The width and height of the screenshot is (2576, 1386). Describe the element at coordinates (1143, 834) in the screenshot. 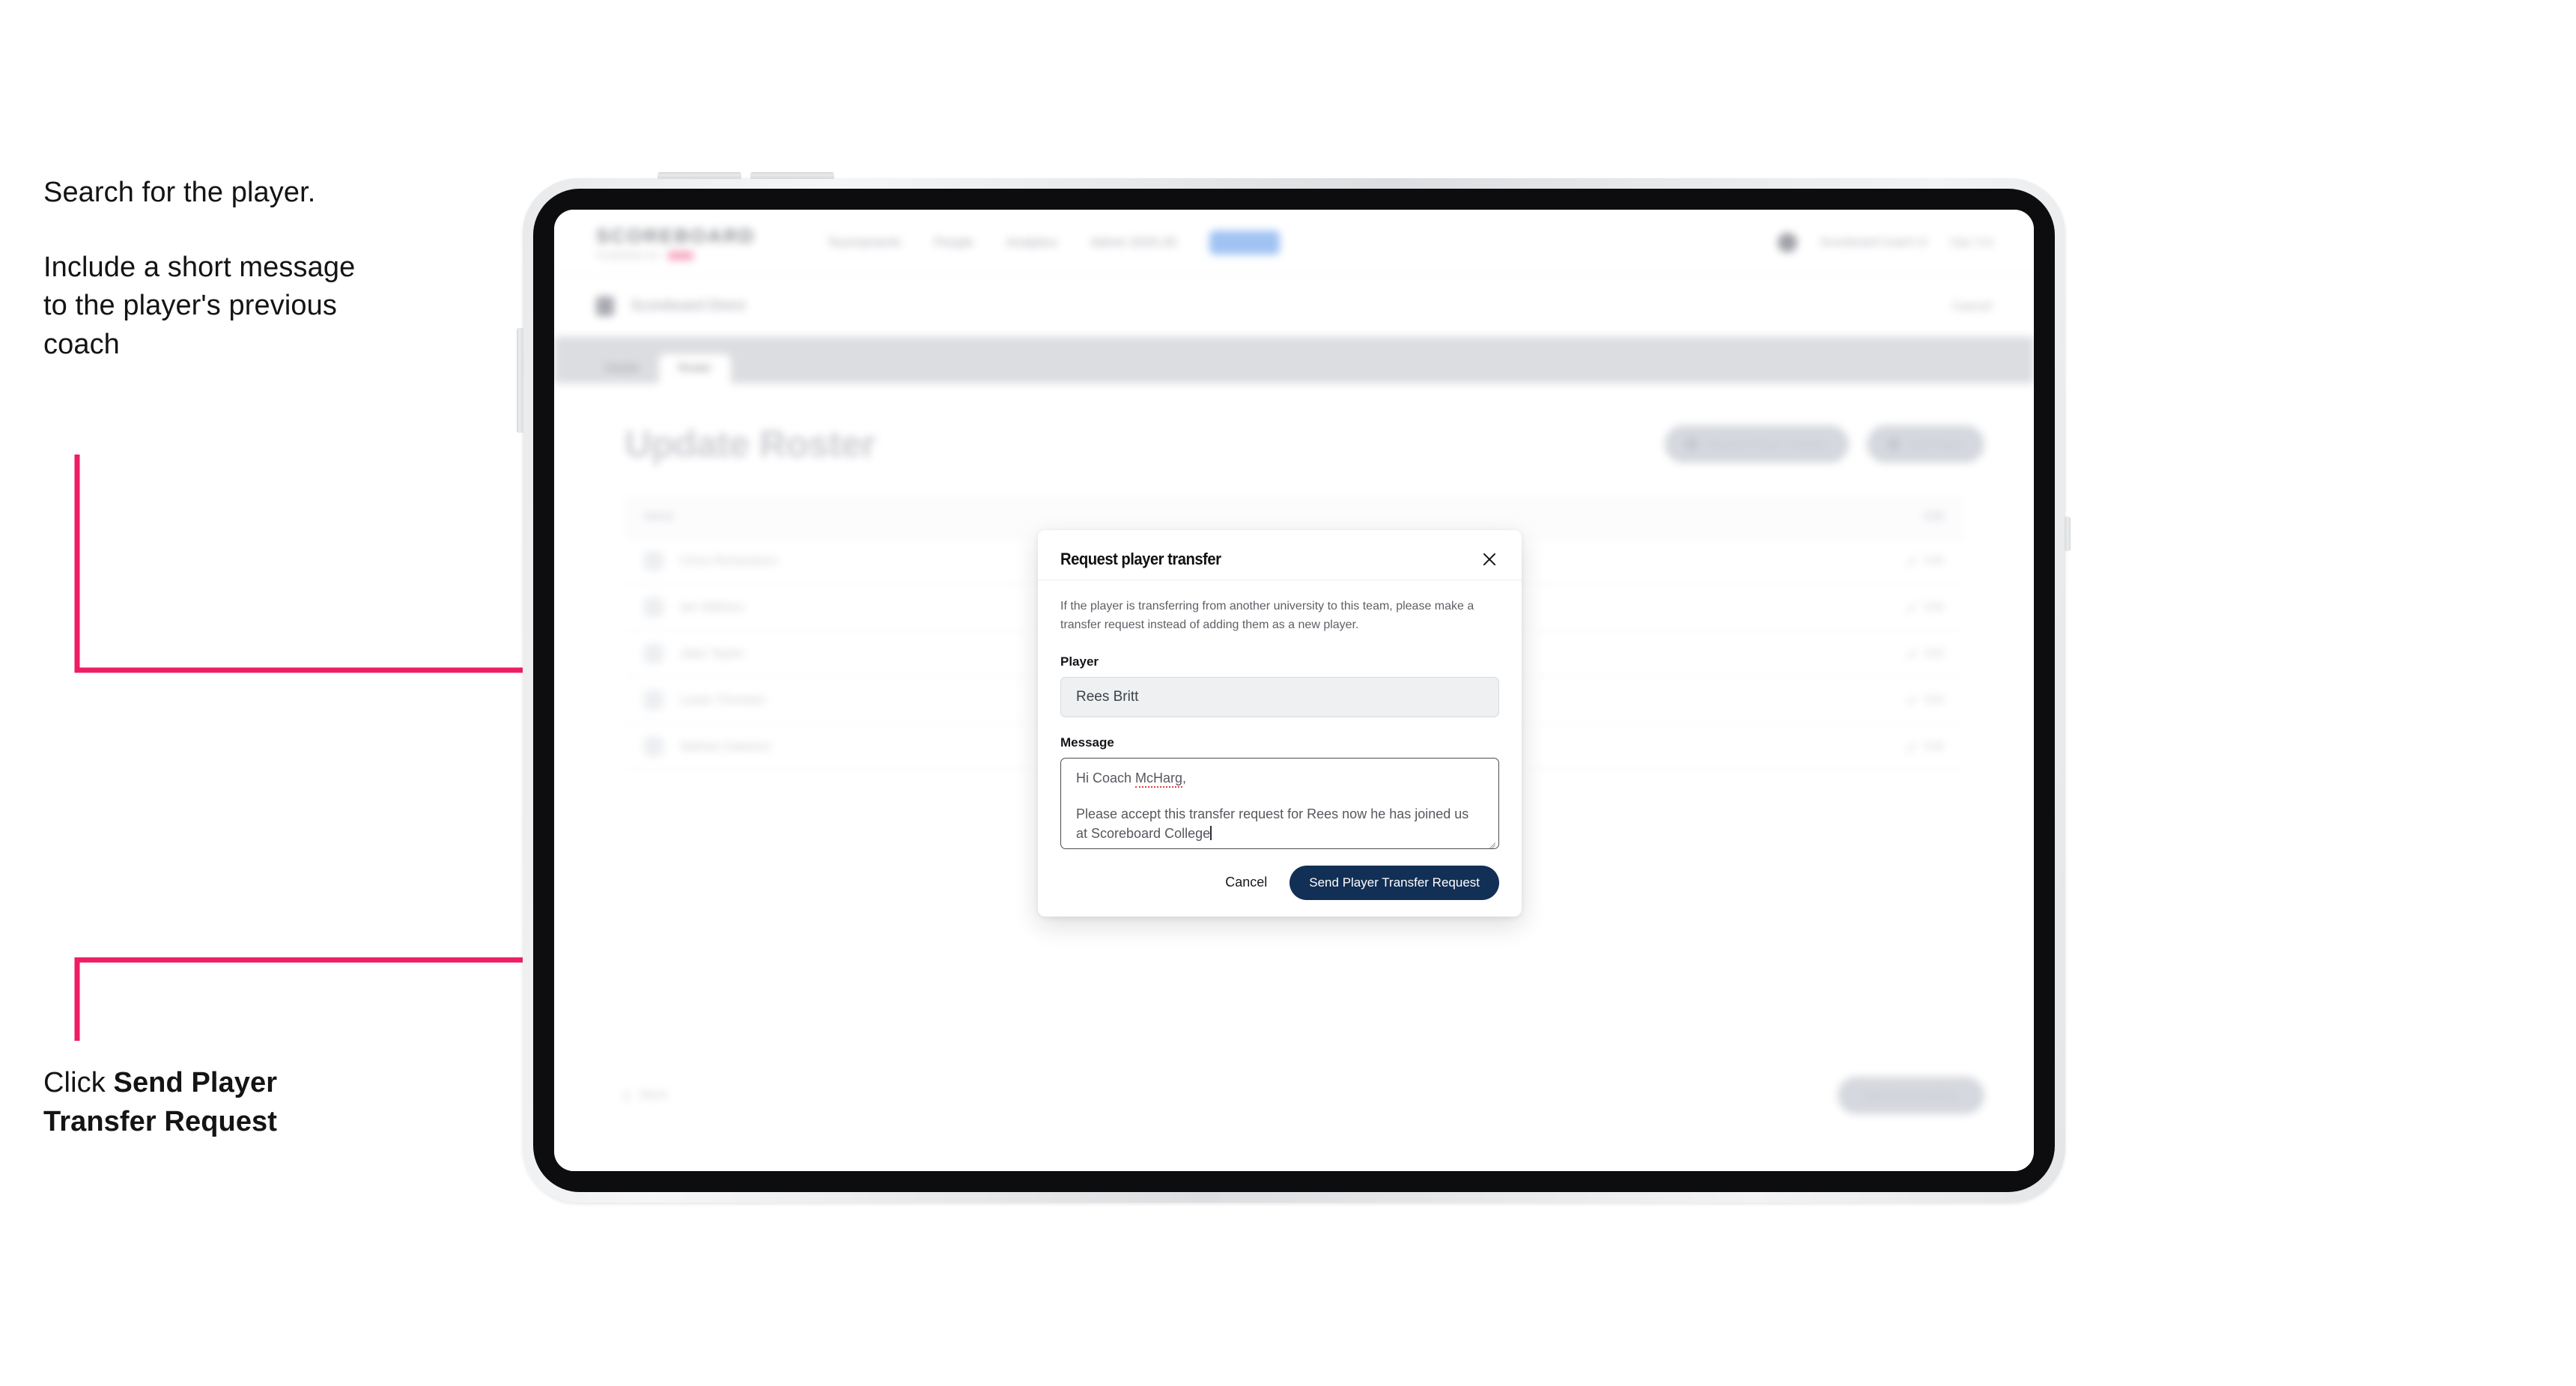

I see `message-line-3-text: at Scoreboard College` at that location.